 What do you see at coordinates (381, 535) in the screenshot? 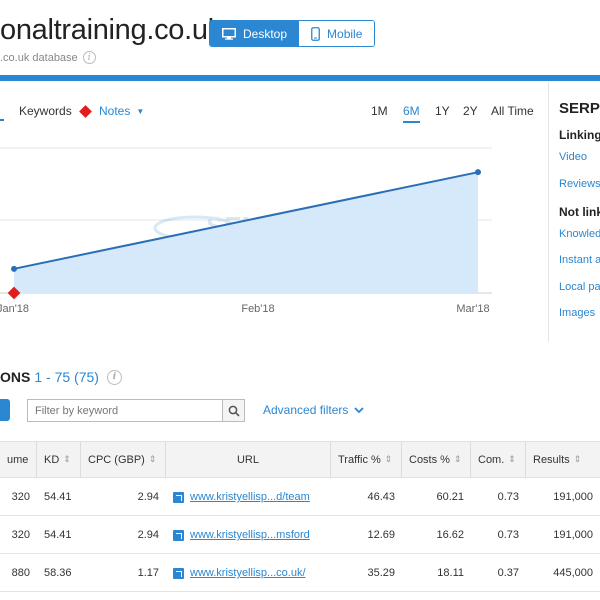
I see `cell-traffic: 12.69` at bounding box center [381, 535].